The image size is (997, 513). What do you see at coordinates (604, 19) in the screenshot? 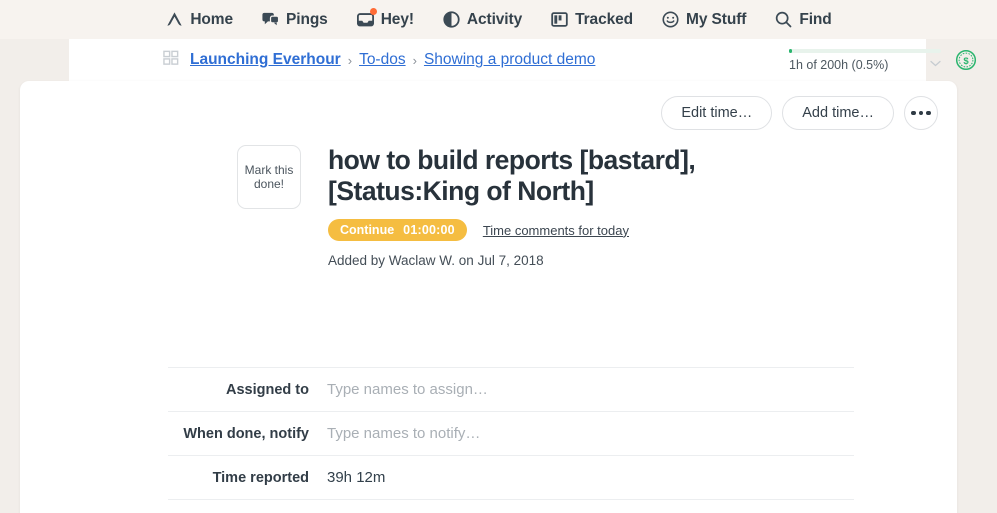
I see `nav-label-tracked: Tracked` at bounding box center [604, 19].